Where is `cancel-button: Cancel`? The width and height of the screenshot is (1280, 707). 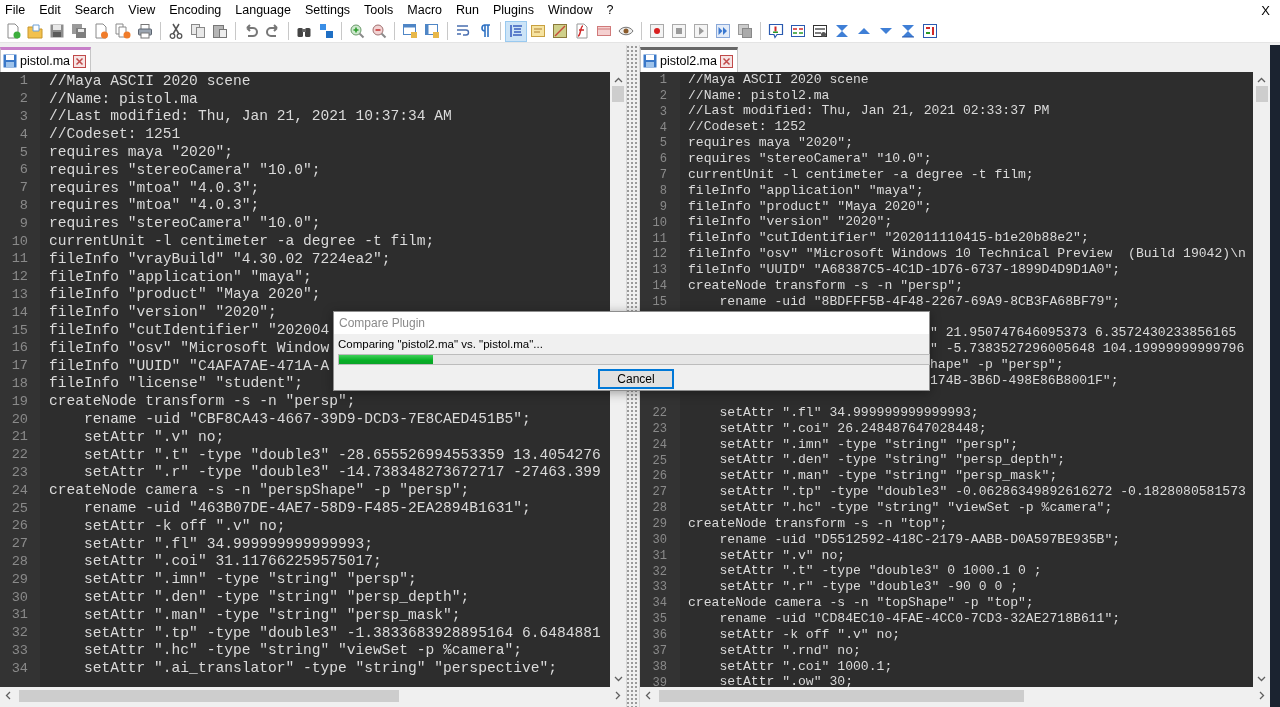 cancel-button: Cancel is located at coordinates (636, 379).